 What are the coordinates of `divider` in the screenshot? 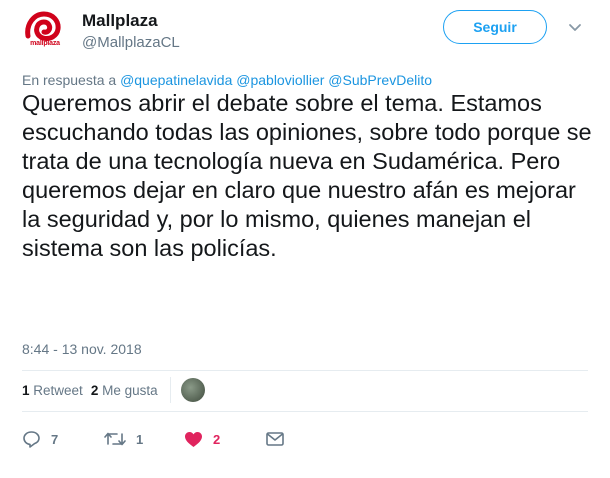 It's located at (305, 411).